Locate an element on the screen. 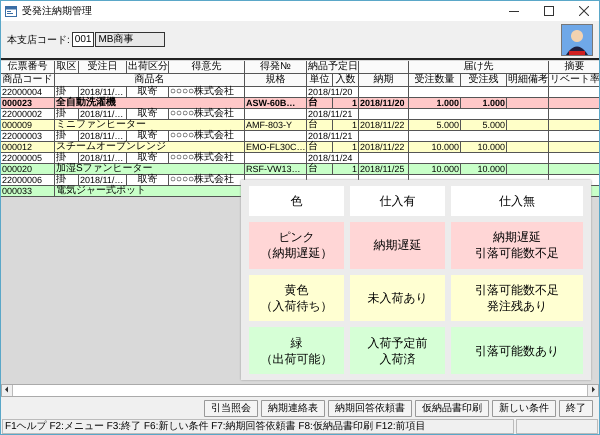 The width and height of the screenshot is (600, 435). table-cell: 2018/11/24 is located at coordinates (333, 158).